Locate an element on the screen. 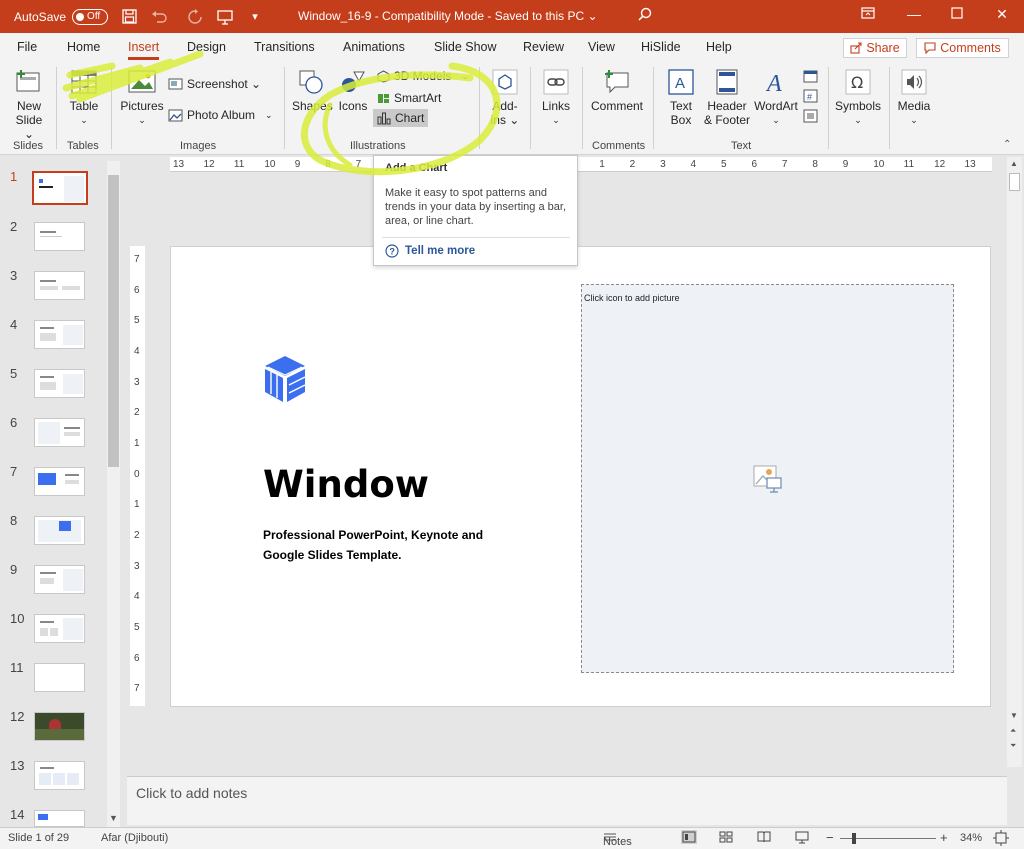  ruler-tick-label: 7 is located at coordinates (784, 164).